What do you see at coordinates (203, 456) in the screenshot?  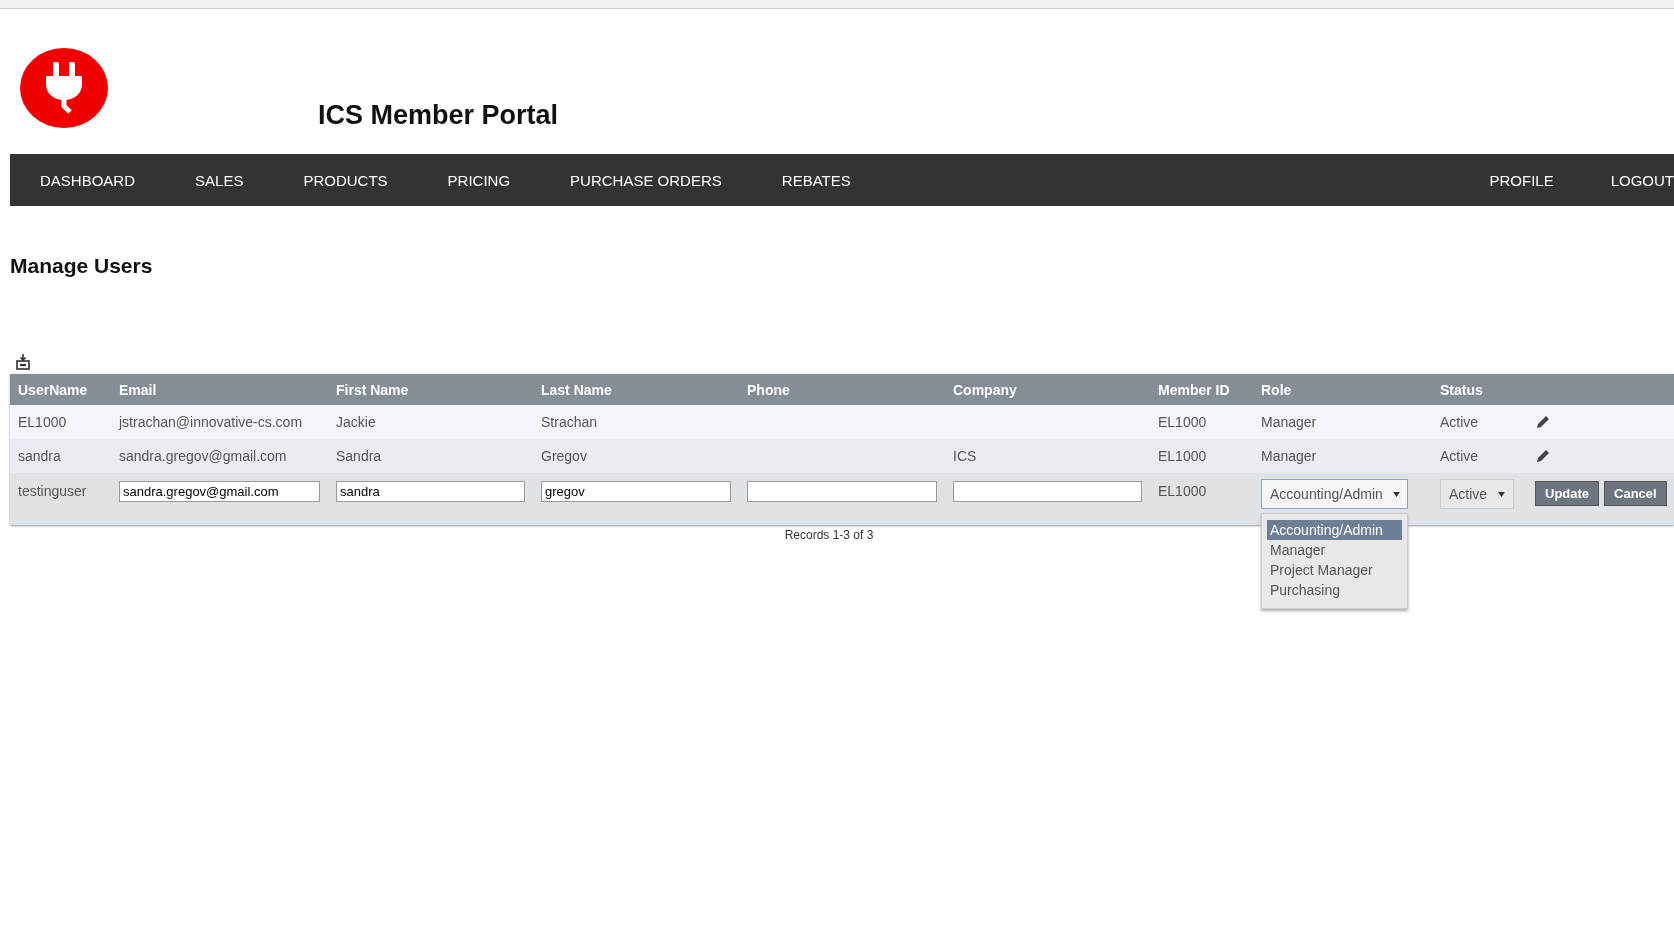 I see `table-cell: sandra.gregov@gmail.com` at bounding box center [203, 456].